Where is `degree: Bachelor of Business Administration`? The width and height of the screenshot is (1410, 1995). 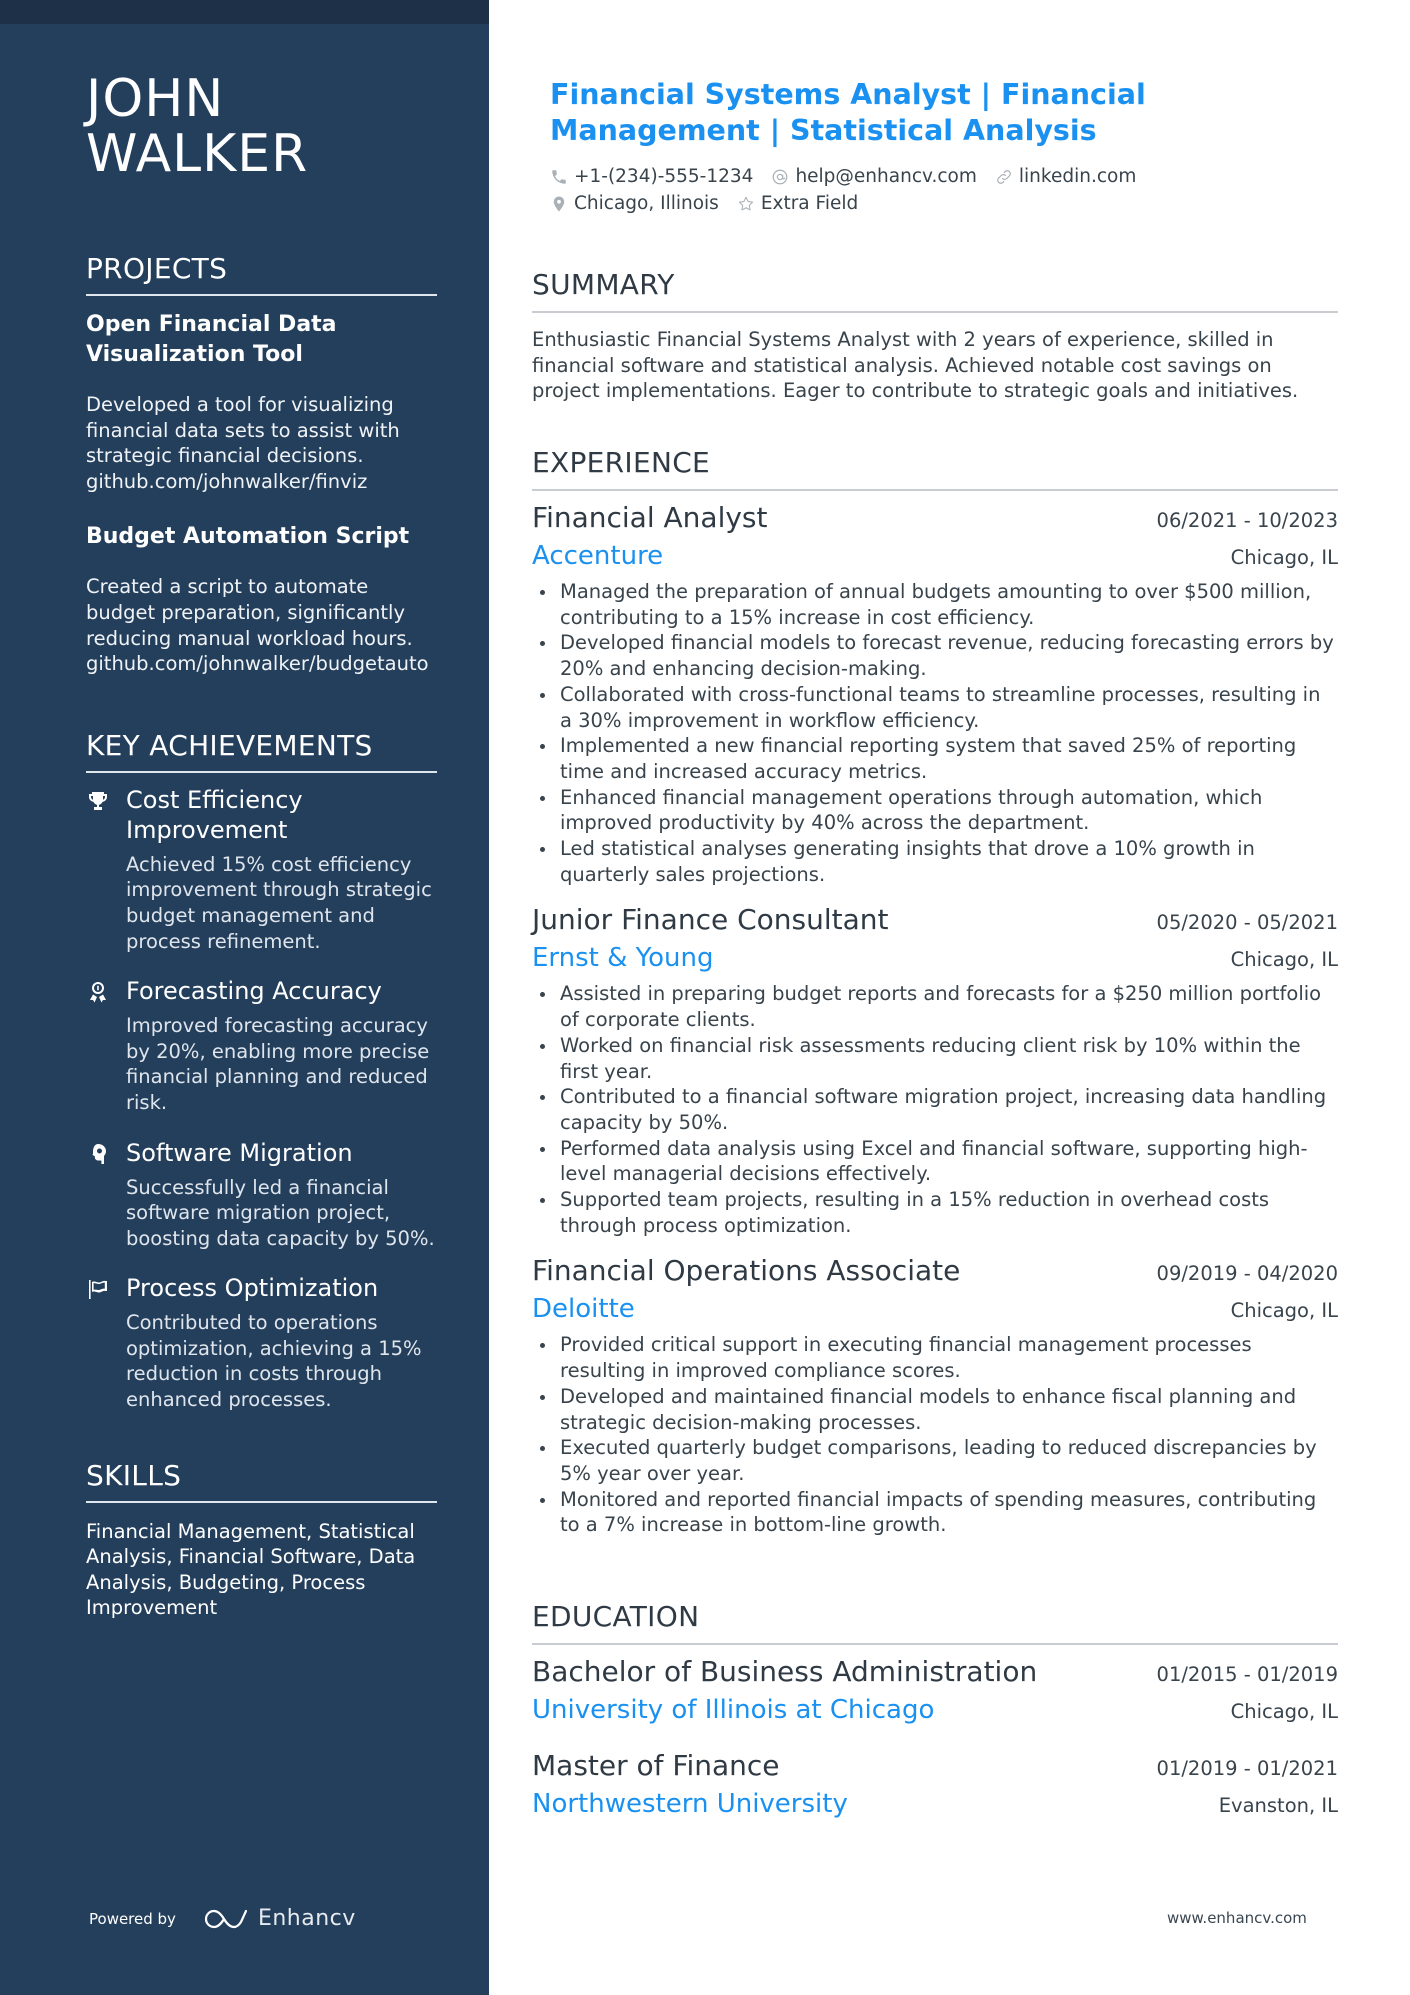 degree: Bachelor of Business Administration is located at coordinates (785, 1671).